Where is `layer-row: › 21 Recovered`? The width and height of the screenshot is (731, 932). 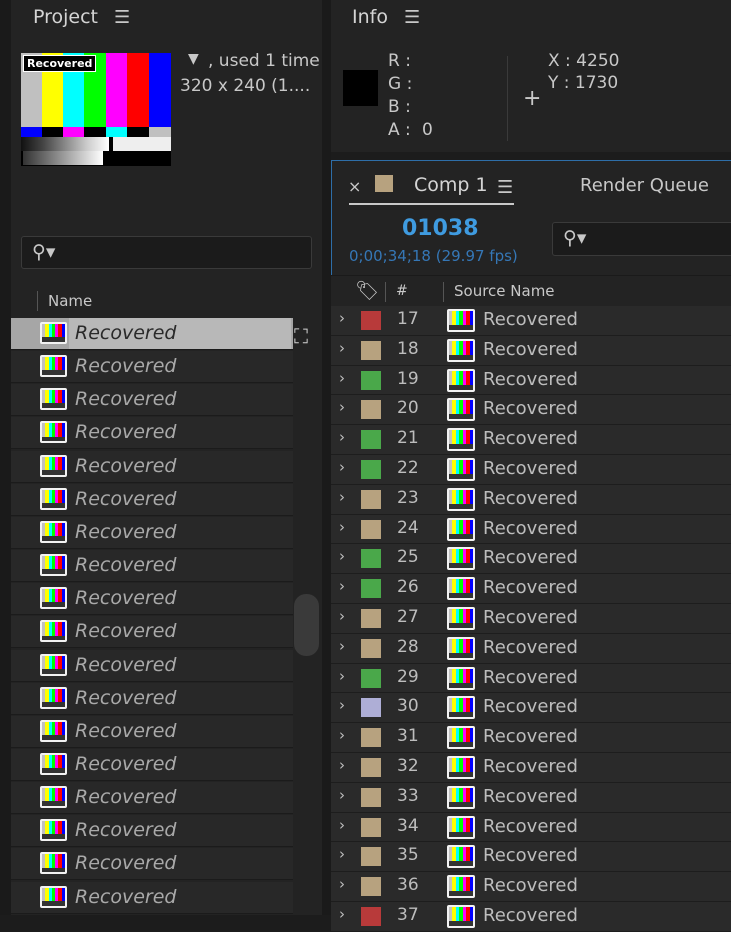 layer-row: › 21 Recovered is located at coordinates (531, 440).